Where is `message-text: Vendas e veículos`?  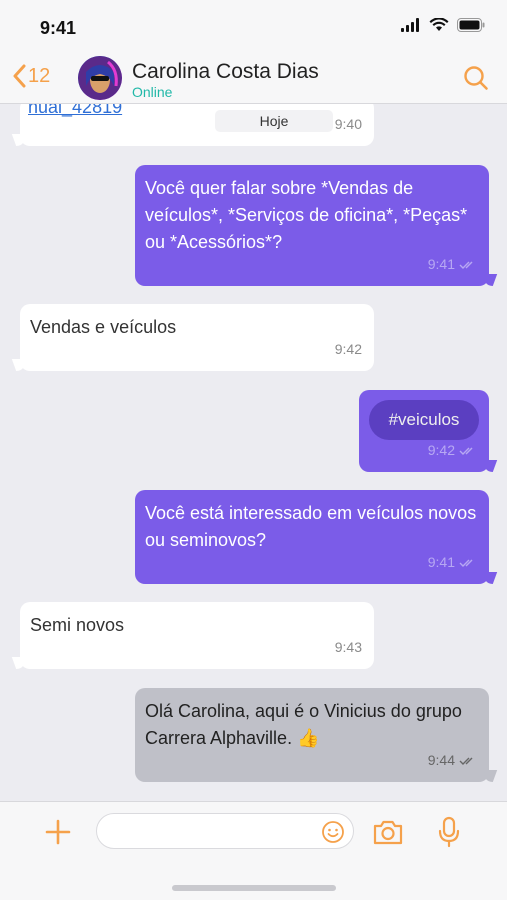 message-text: Vendas e veículos is located at coordinates (103, 327).